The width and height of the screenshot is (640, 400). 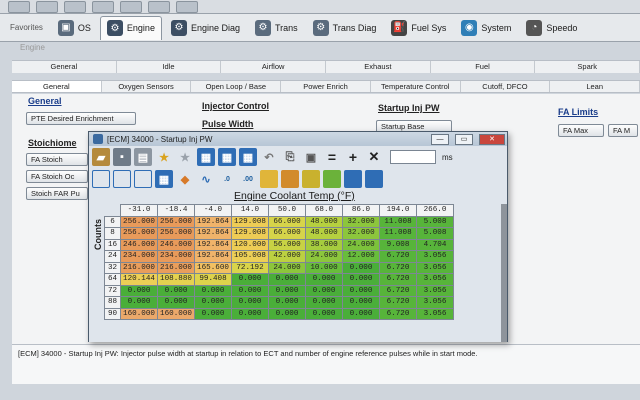 I want to click on table-cell: 105.008, so click(x=250, y=256).